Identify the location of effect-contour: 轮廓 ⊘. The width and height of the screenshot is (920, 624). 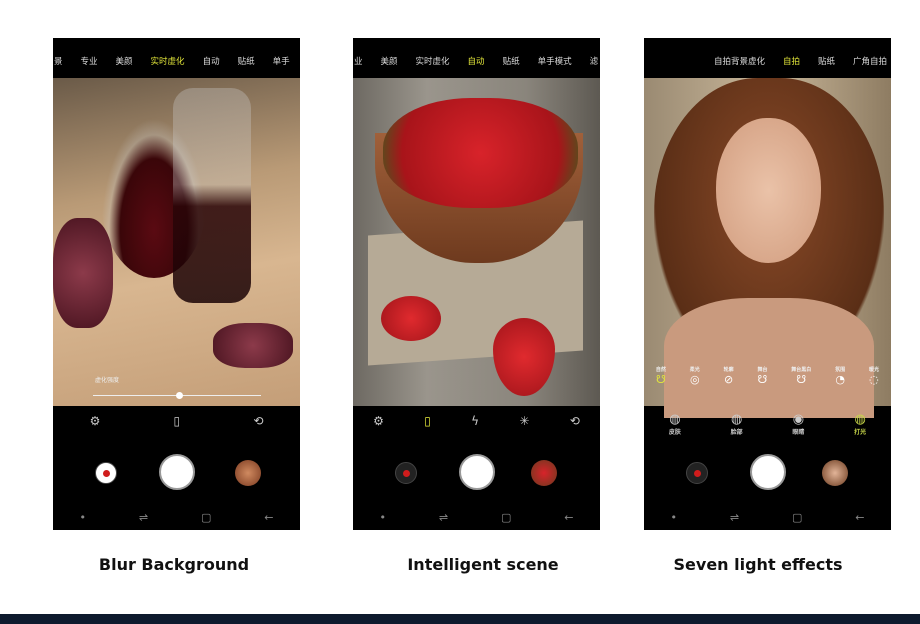
(729, 376).